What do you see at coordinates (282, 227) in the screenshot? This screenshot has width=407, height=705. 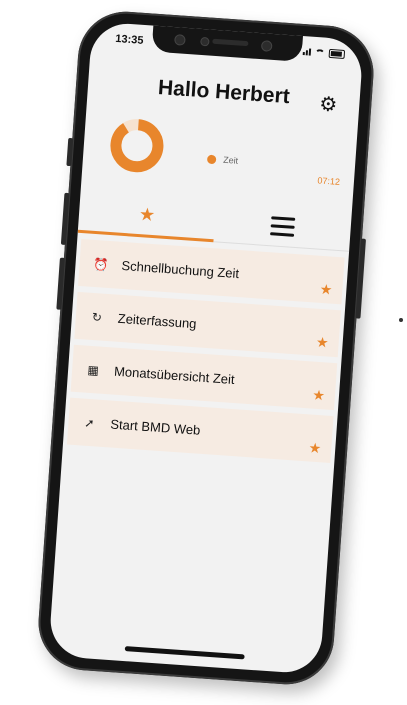 I see `hamburger-menu-icon` at bounding box center [282, 227].